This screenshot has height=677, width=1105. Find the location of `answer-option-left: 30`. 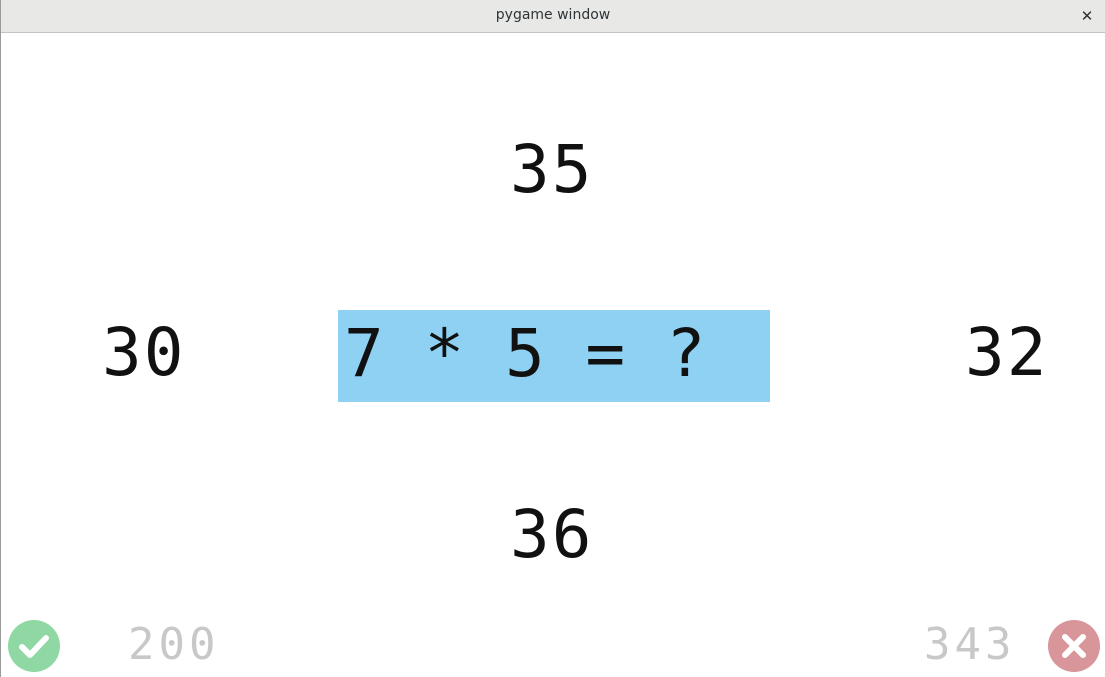

answer-option-left: 30 is located at coordinates (143, 353).